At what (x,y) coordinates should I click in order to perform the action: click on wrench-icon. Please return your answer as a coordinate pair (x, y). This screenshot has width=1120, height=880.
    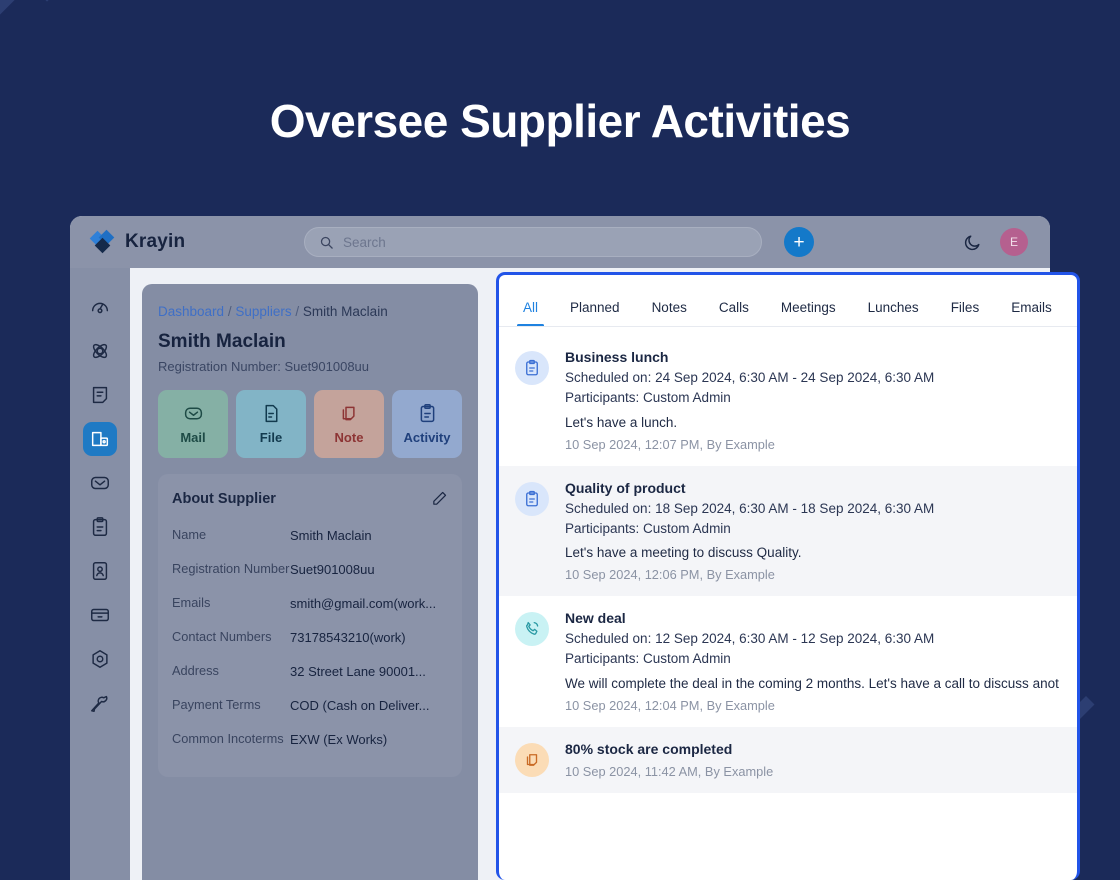
    Looking at the image, I should click on (99, 703).